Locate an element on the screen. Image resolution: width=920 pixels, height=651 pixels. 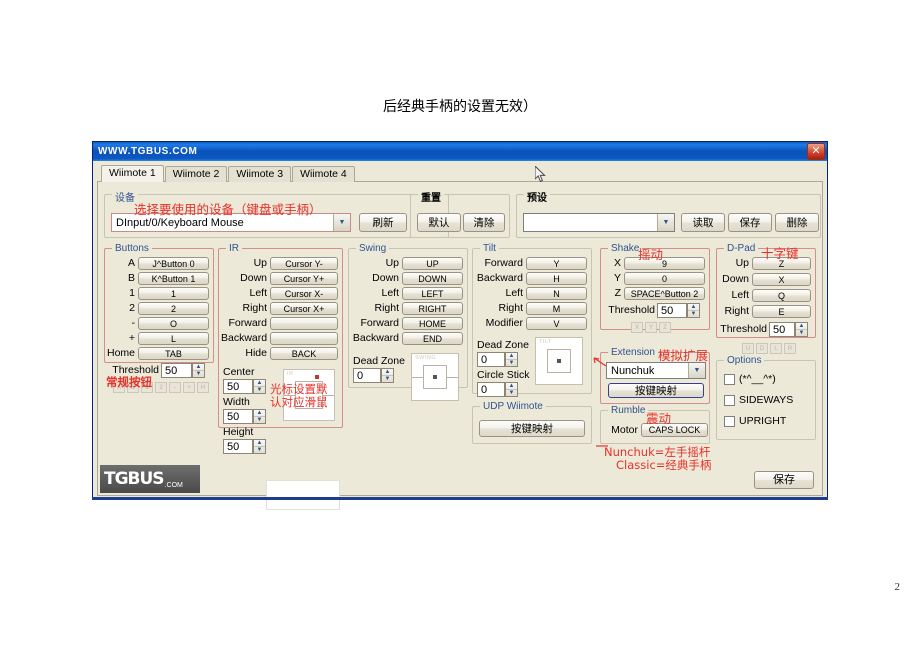
button-1-binding: 1 is located at coordinates (173, 293).